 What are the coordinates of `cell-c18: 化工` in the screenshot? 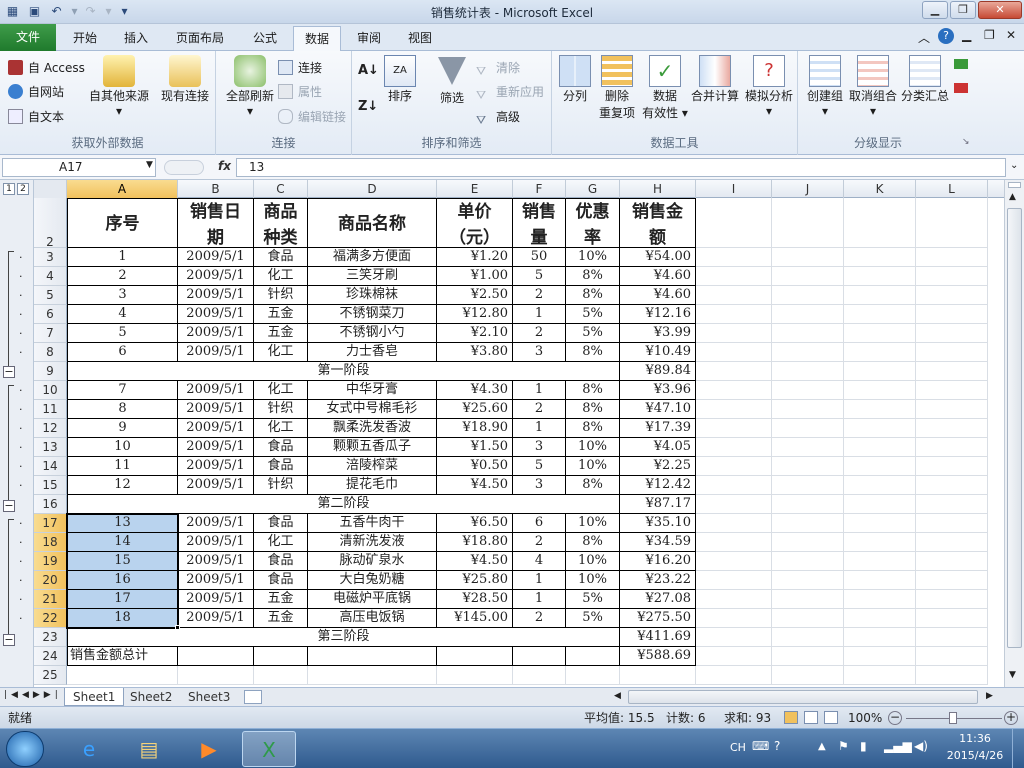 It's located at (281, 542).